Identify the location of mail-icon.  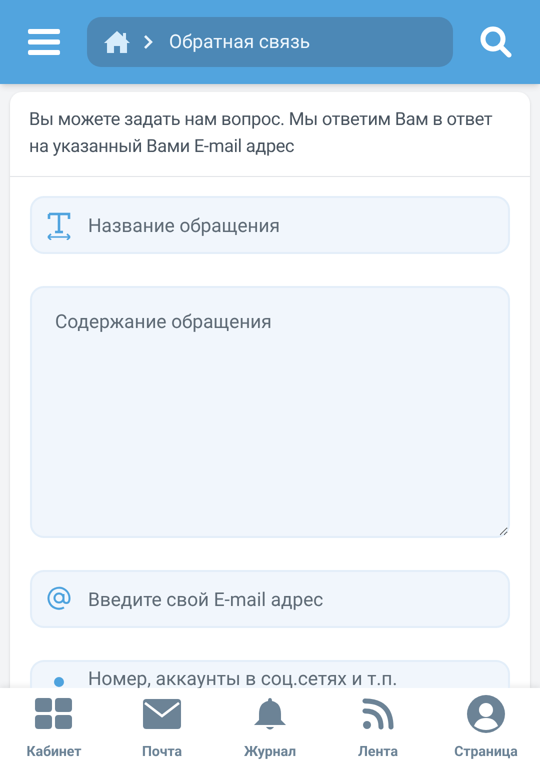
(162, 714).